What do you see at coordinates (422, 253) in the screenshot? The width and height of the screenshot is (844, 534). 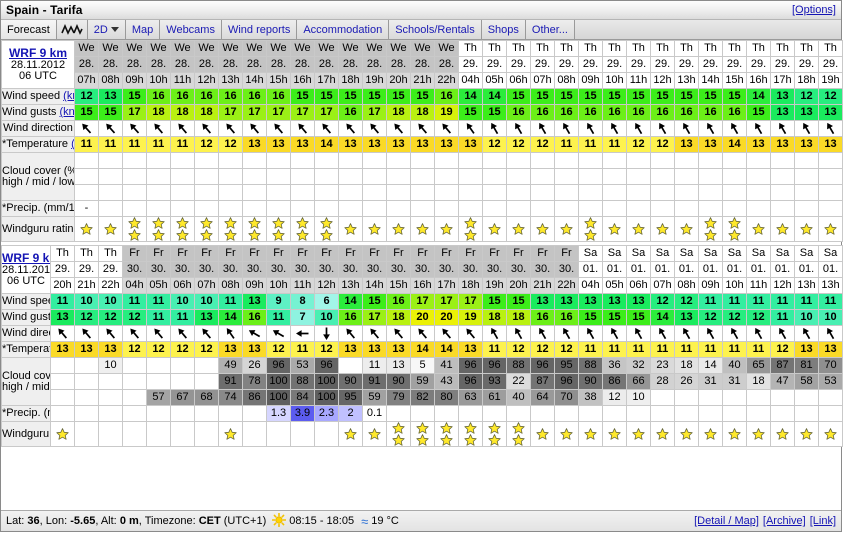 I see `day-header-cell: Fr` at bounding box center [422, 253].